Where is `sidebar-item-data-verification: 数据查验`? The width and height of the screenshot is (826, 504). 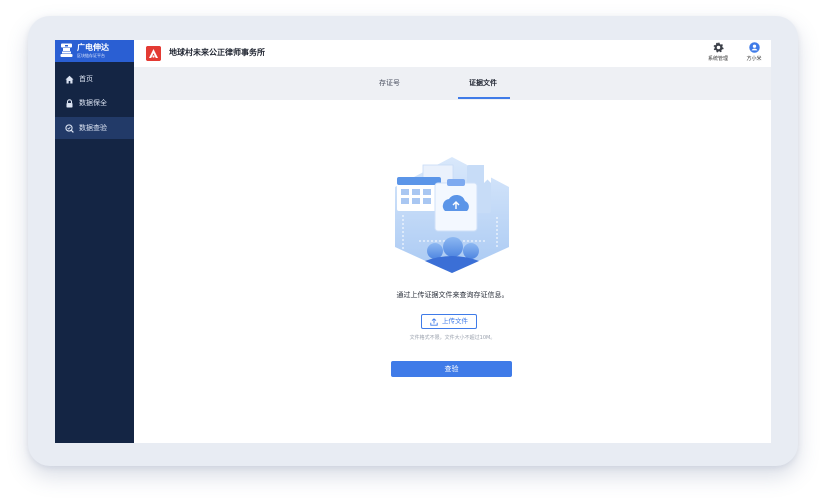
sidebar-item-data-verification: 数据查验 is located at coordinates (94, 128).